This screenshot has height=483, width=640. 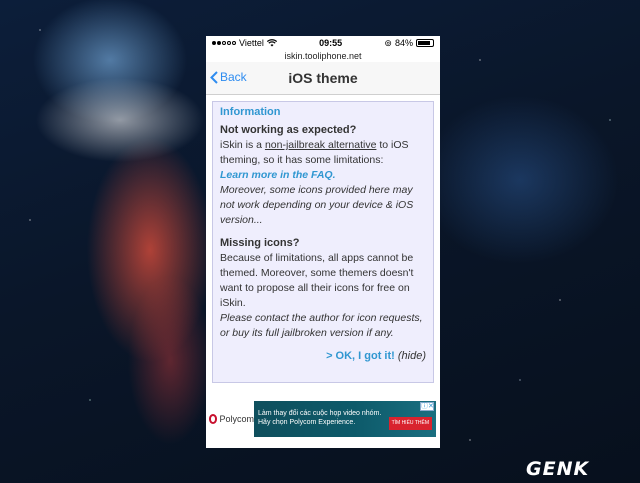 What do you see at coordinates (251, 43) in the screenshot?
I see `carrier-name: Viettel` at bounding box center [251, 43].